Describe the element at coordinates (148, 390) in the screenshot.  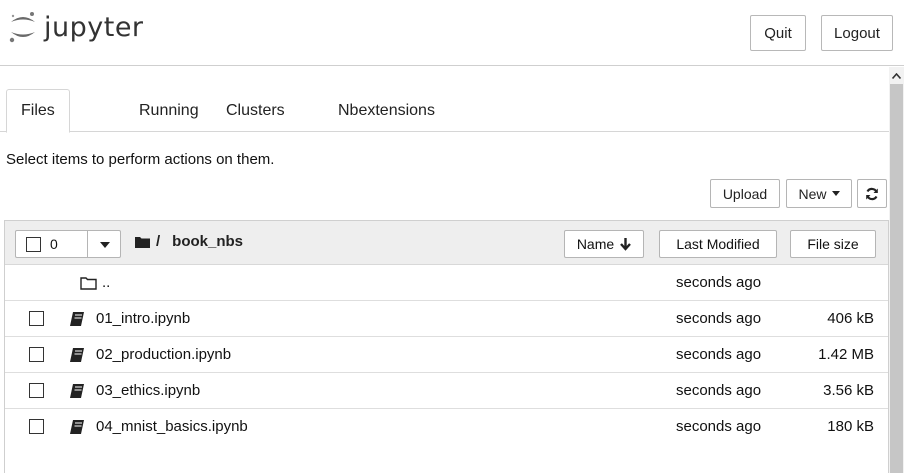
I see `item-name: 03_ethics.ipynb` at that location.